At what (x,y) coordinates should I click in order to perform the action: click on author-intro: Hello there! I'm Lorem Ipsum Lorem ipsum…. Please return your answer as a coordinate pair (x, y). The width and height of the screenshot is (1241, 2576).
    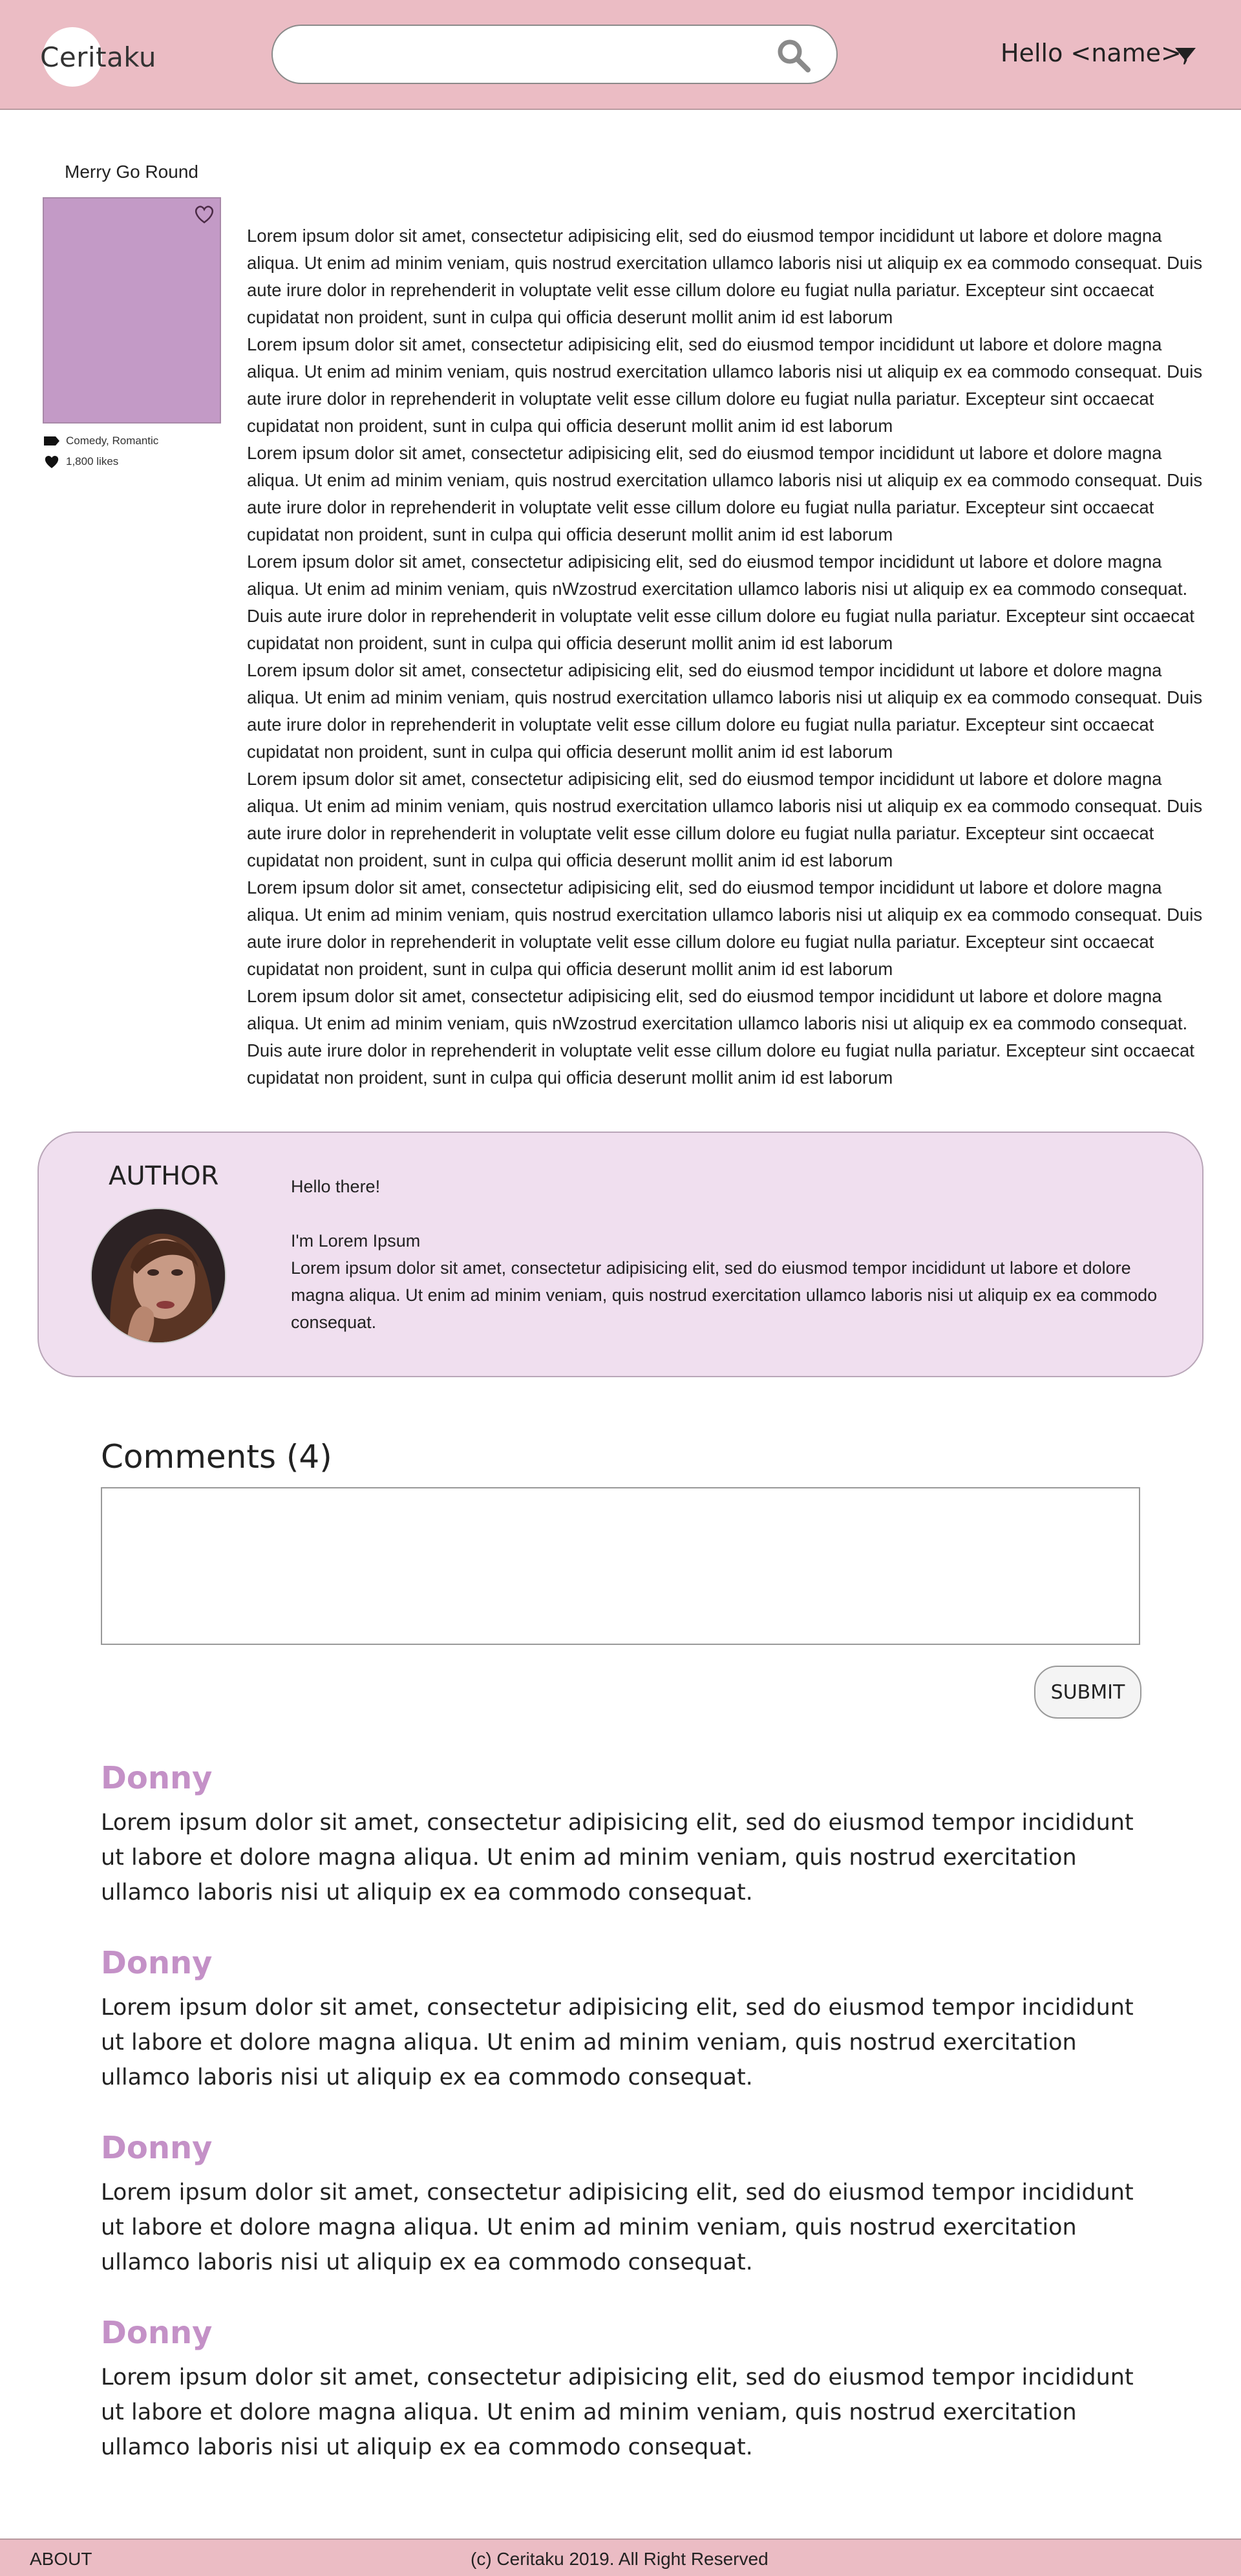
    Looking at the image, I should click on (727, 1254).